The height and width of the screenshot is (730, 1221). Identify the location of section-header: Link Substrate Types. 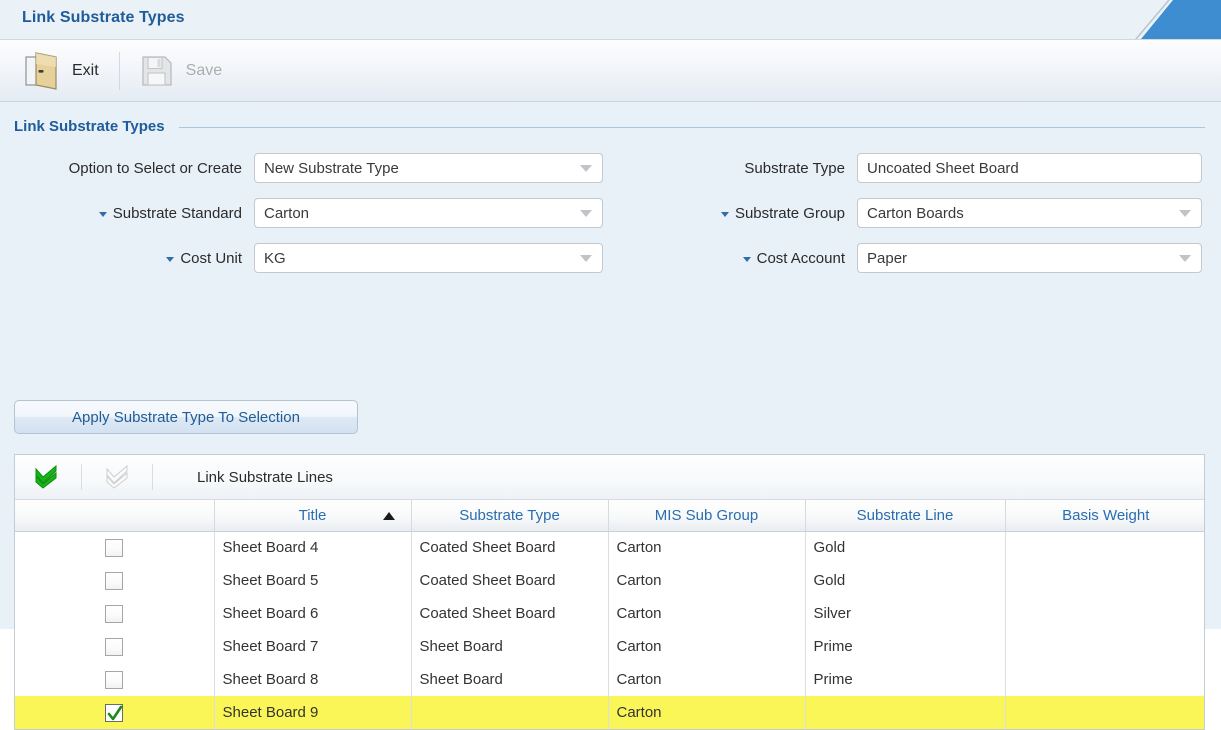
(610, 118).